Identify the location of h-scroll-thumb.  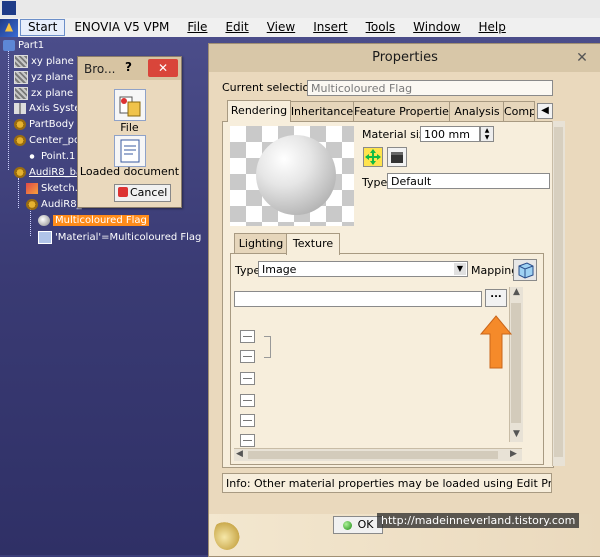
(373, 455).